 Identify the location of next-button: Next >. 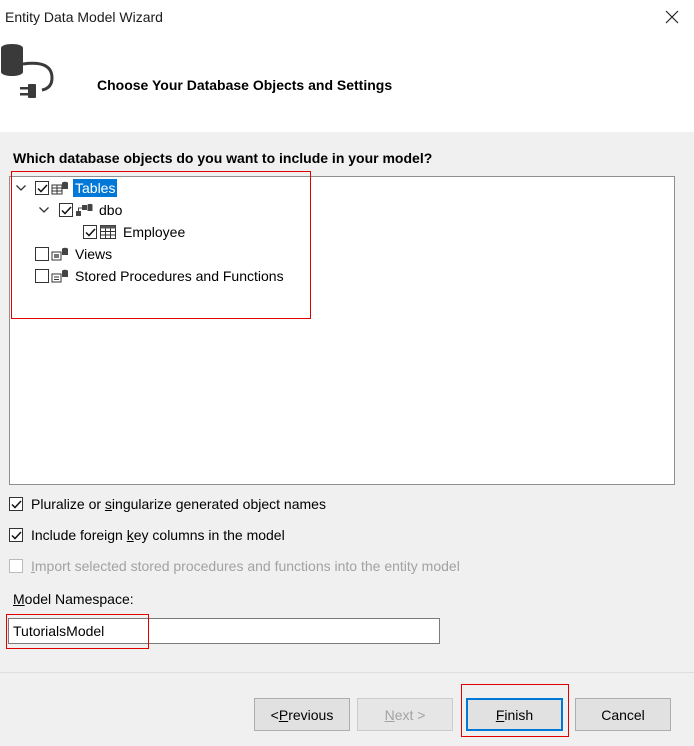
(405, 714).